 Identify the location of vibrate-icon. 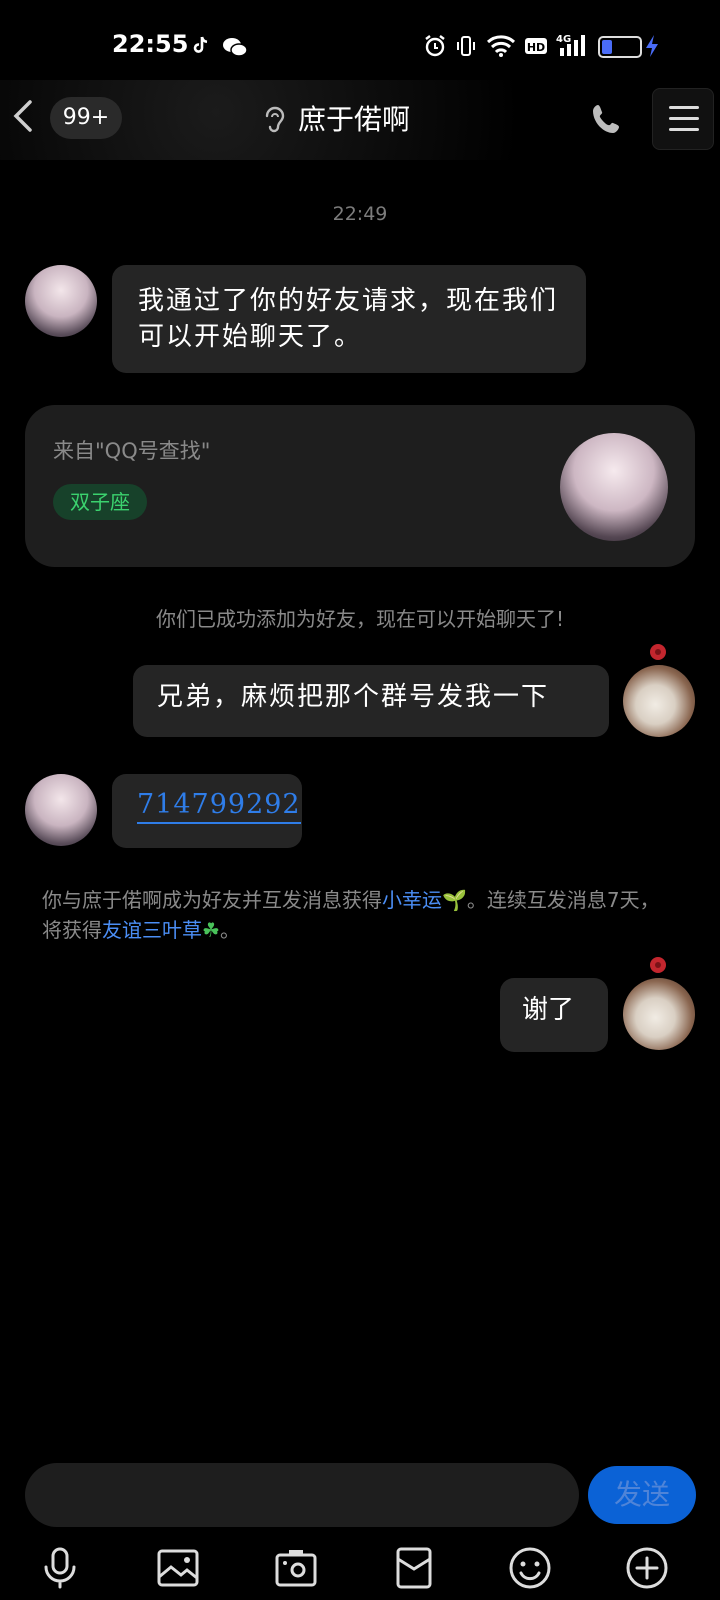
(466, 46).